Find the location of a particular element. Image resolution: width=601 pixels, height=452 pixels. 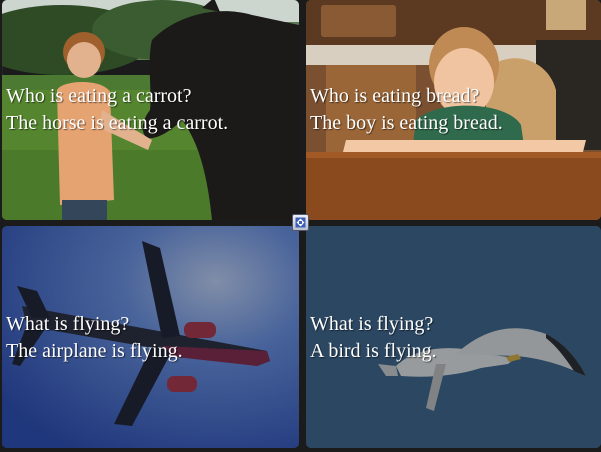

expand-arrows-icon is located at coordinates (300, 222).